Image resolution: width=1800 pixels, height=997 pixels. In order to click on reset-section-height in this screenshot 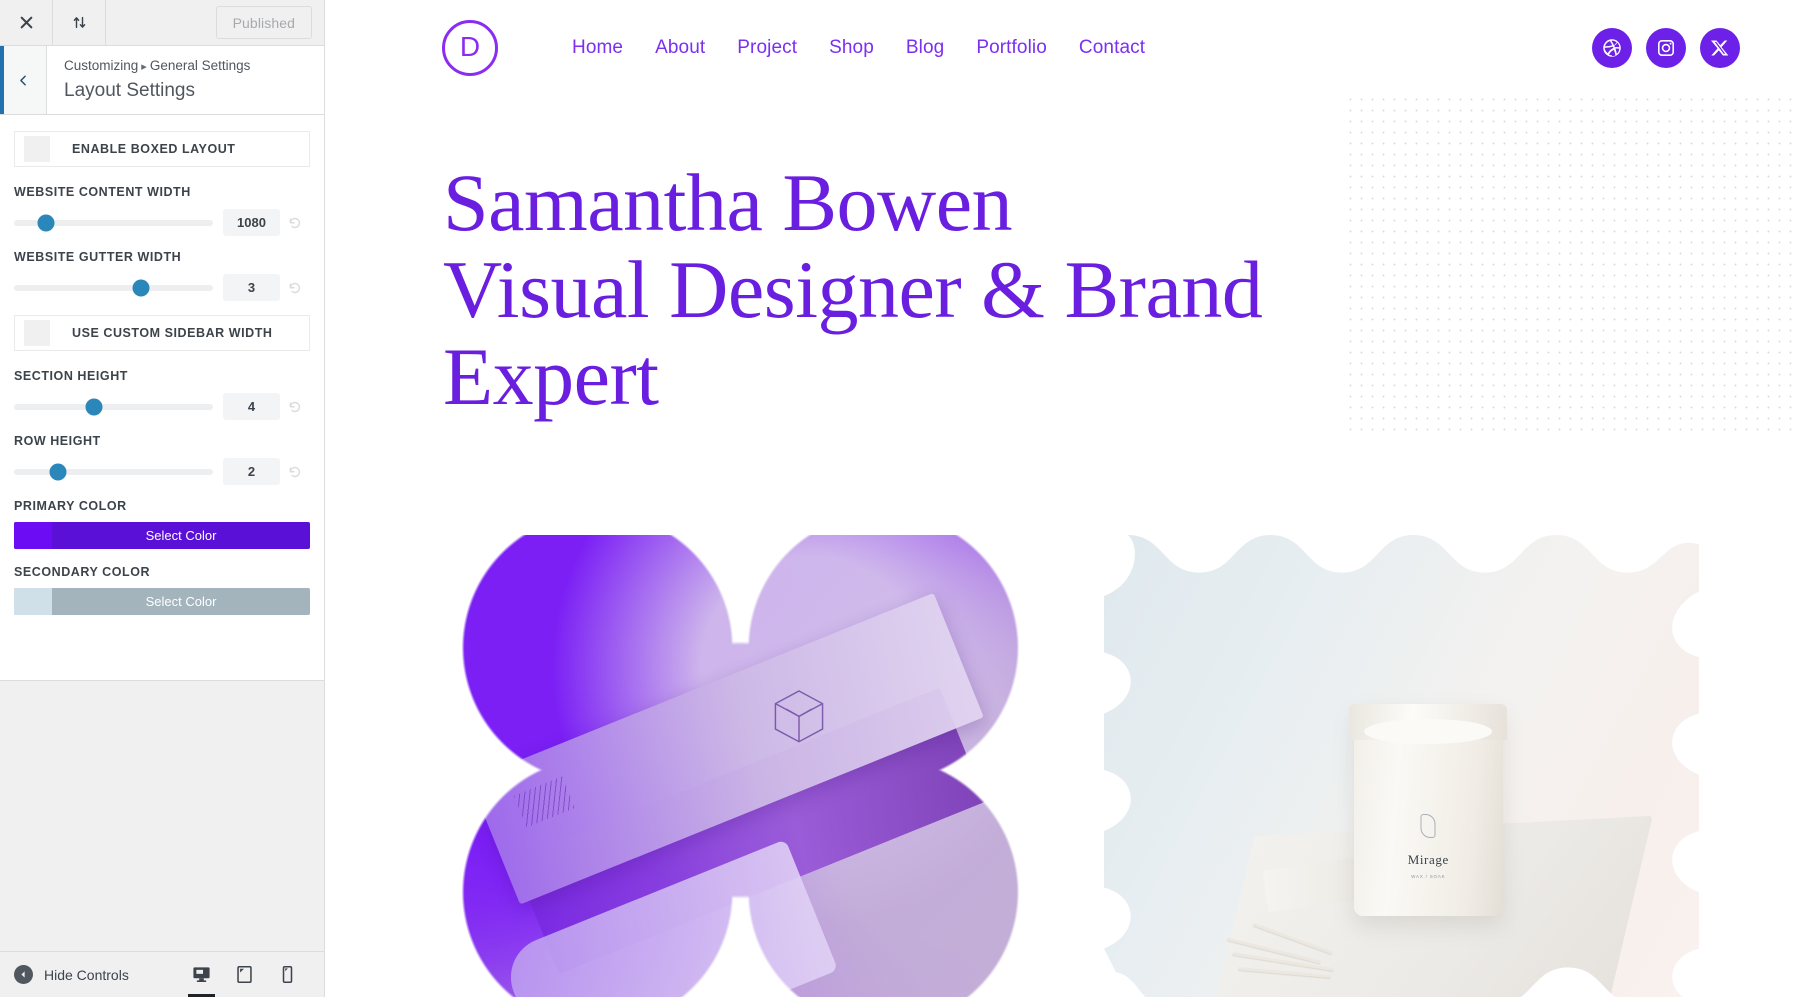, I will do `click(295, 407)`.